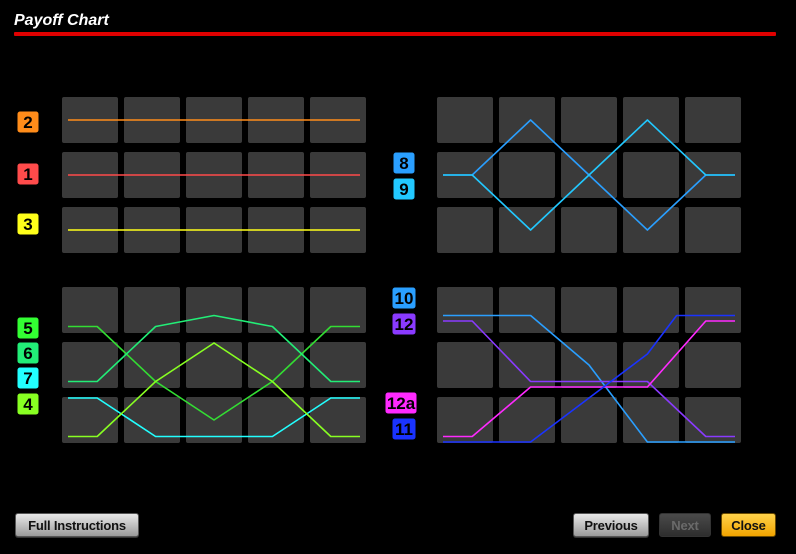 The width and height of the screenshot is (796, 554). I want to click on player-badge-3: 3, so click(28, 224).